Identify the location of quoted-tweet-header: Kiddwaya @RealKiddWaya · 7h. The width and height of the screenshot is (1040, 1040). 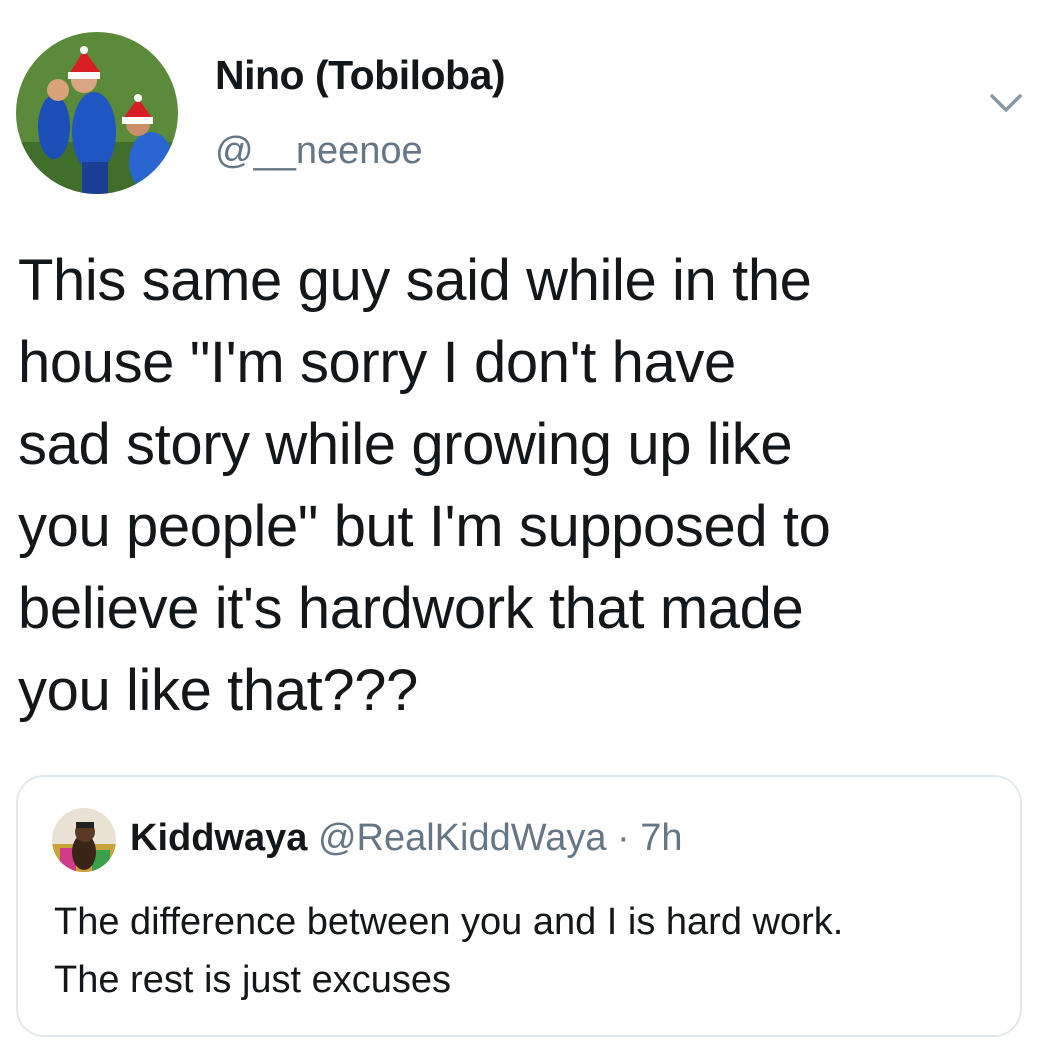
(406, 838).